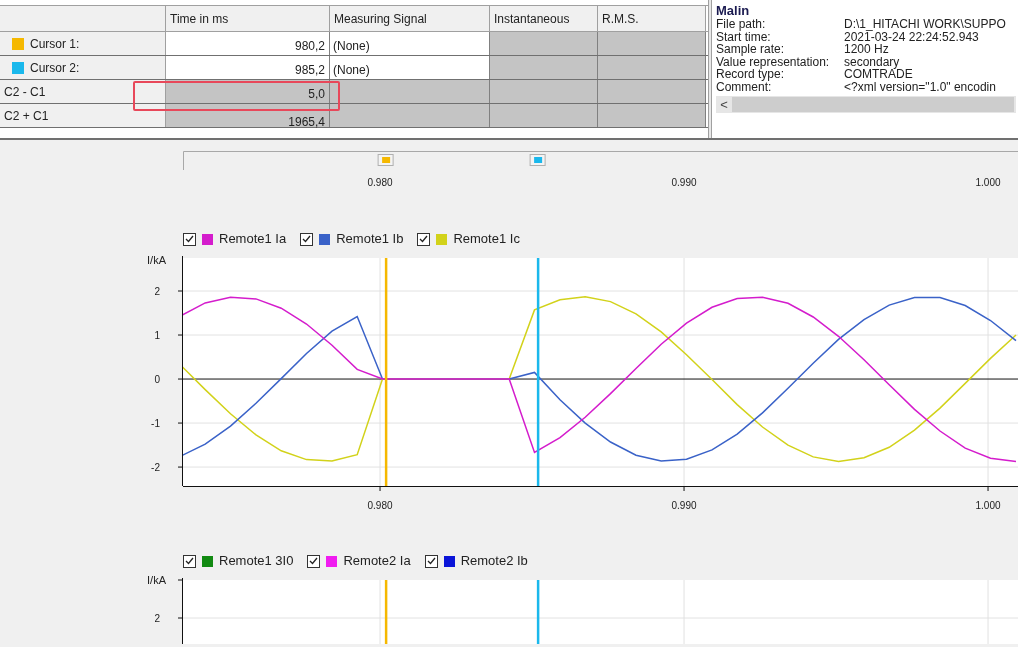 The height and width of the screenshot is (647, 1018). Describe the element at coordinates (744, 86) in the screenshot. I see `info-label: Comment:` at that location.